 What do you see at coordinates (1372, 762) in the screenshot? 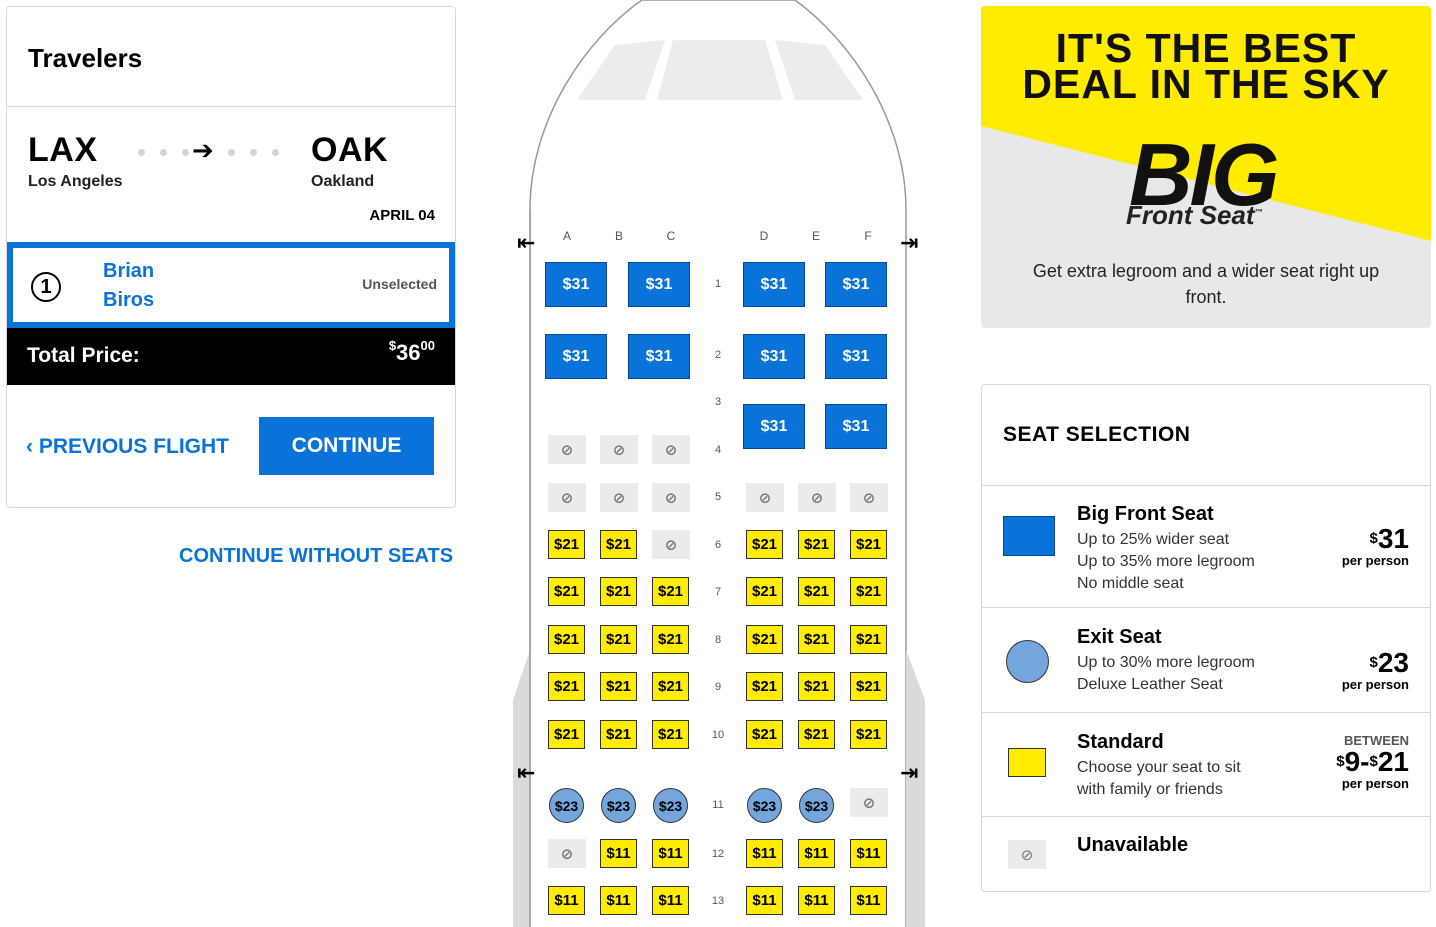
I see `legend-price-standard: BETWEEN $9-$21 per person` at bounding box center [1372, 762].